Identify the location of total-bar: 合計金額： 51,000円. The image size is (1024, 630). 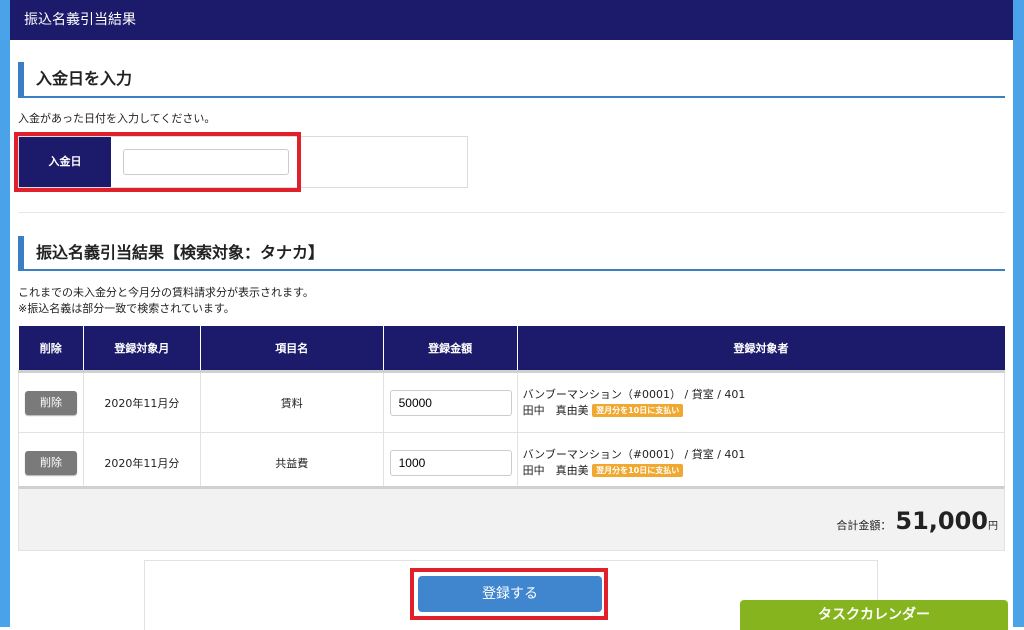
(511, 518).